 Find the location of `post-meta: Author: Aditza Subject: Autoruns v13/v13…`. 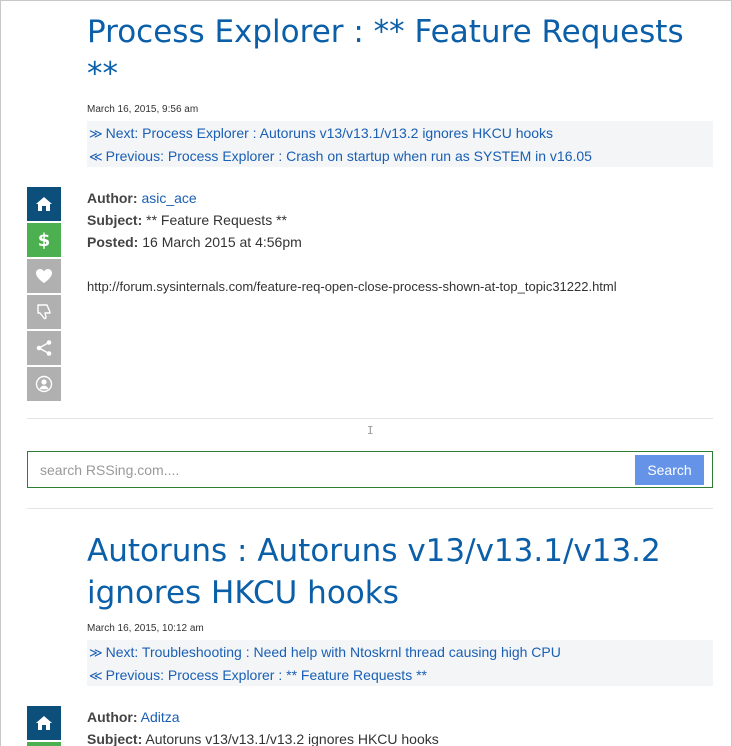

post-meta: Author: Aditza Subject: Autoruns v13/v13… is located at coordinates (263, 726).